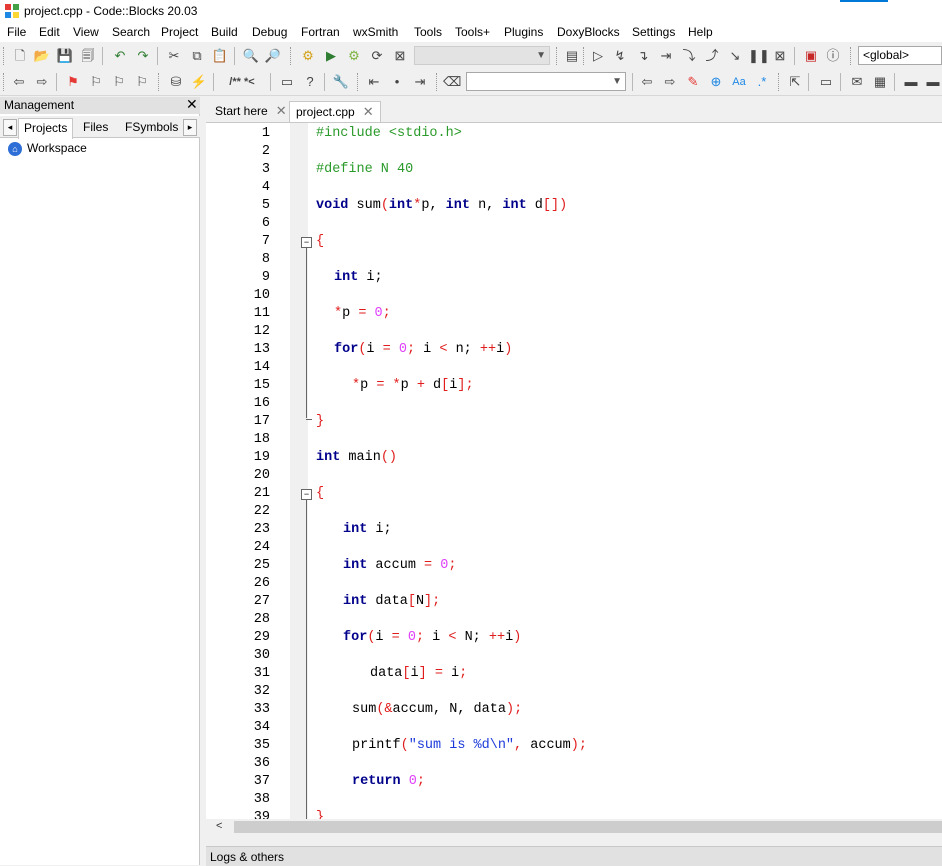 Image resolution: width=942 pixels, height=866 pixels. What do you see at coordinates (472, 32) in the screenshot?
I see `menu-tools-plus: Tools+` at bounding box center [472, 32].